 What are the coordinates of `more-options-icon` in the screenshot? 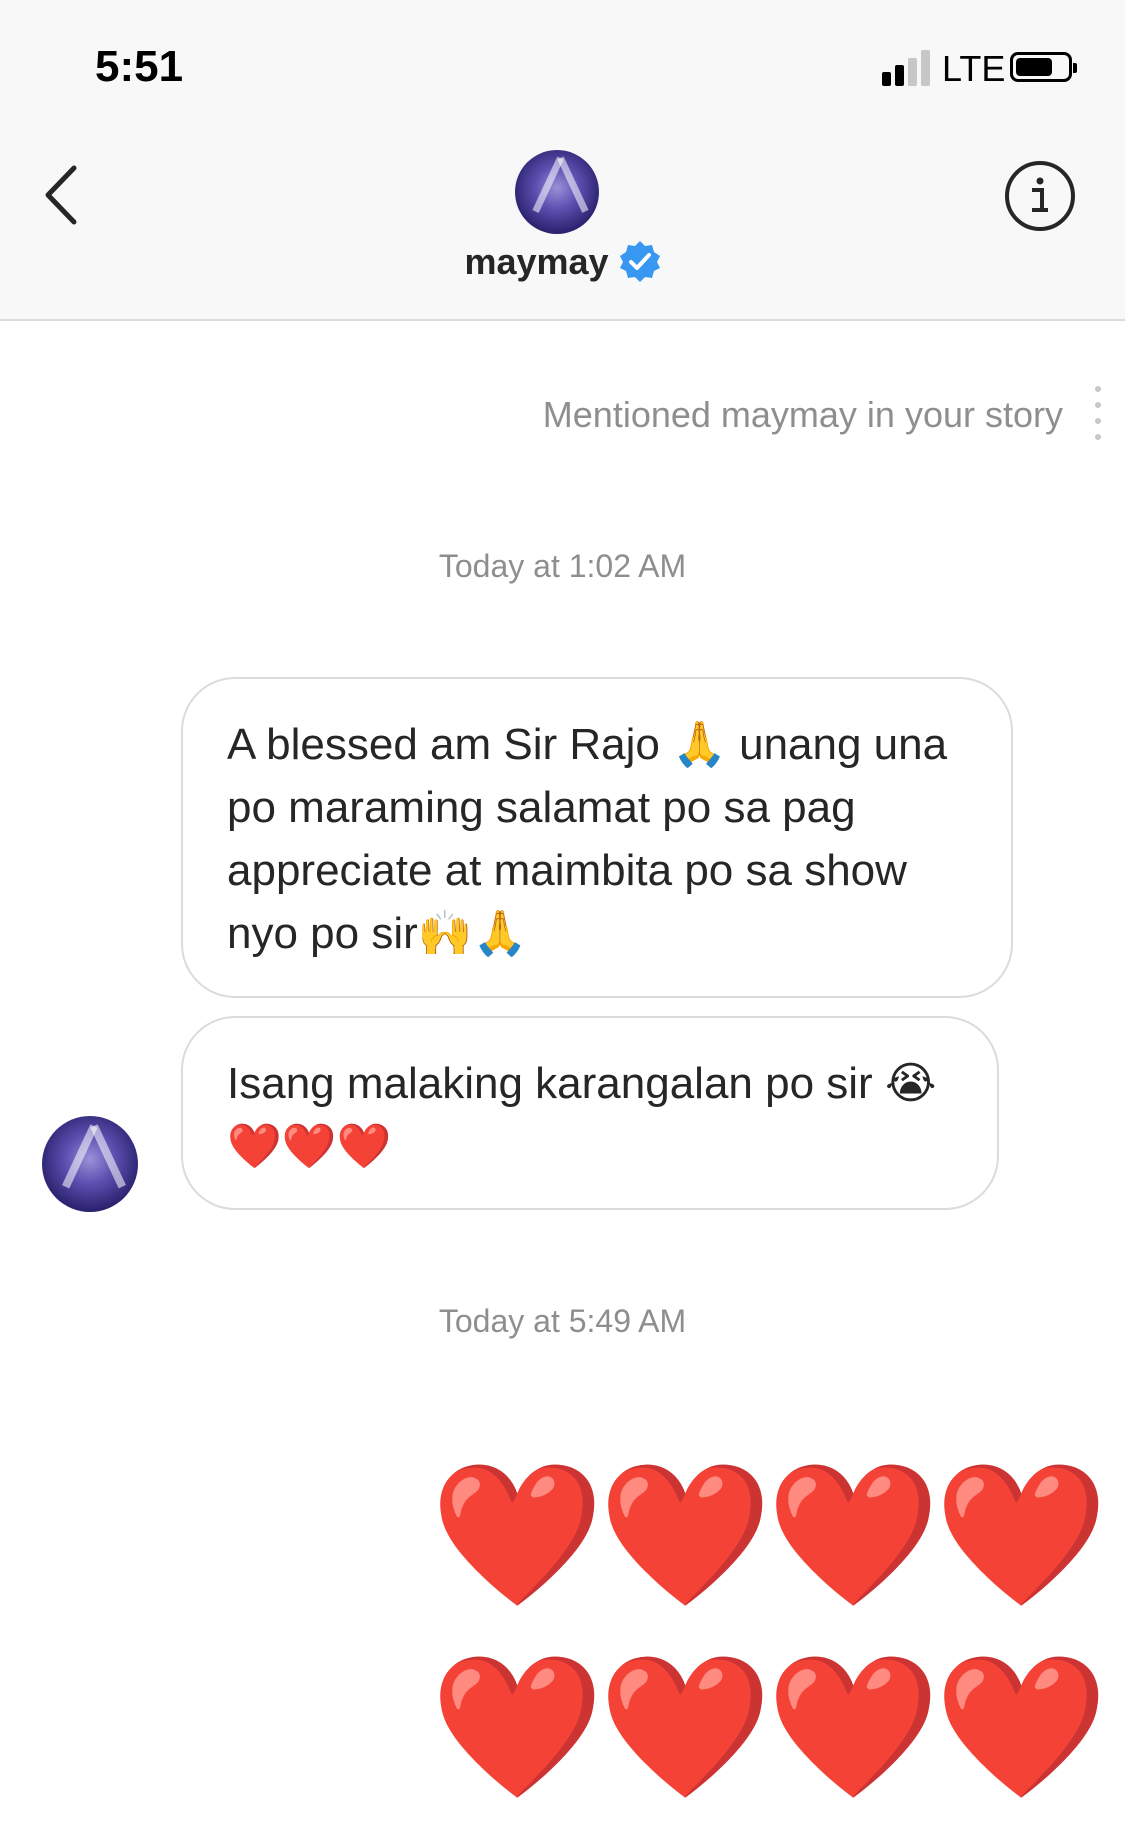 It's located at (1098, 421).